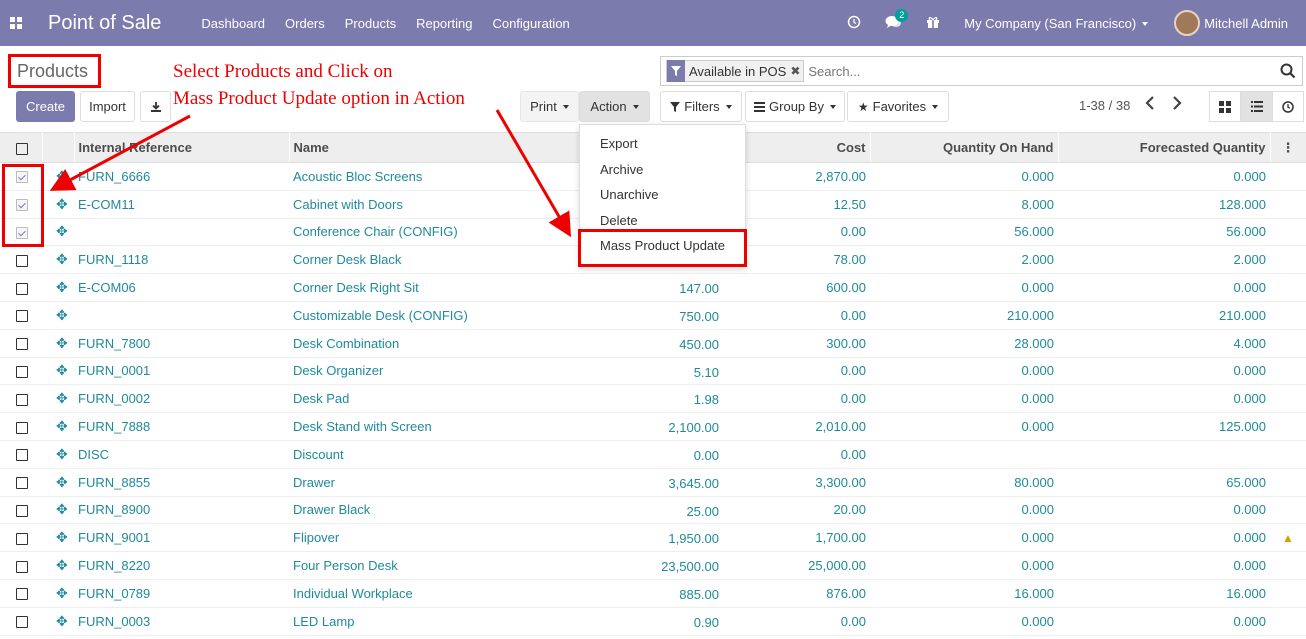  I want to click on cell-name: Corner Desk Right Sit, so click(506, 287).